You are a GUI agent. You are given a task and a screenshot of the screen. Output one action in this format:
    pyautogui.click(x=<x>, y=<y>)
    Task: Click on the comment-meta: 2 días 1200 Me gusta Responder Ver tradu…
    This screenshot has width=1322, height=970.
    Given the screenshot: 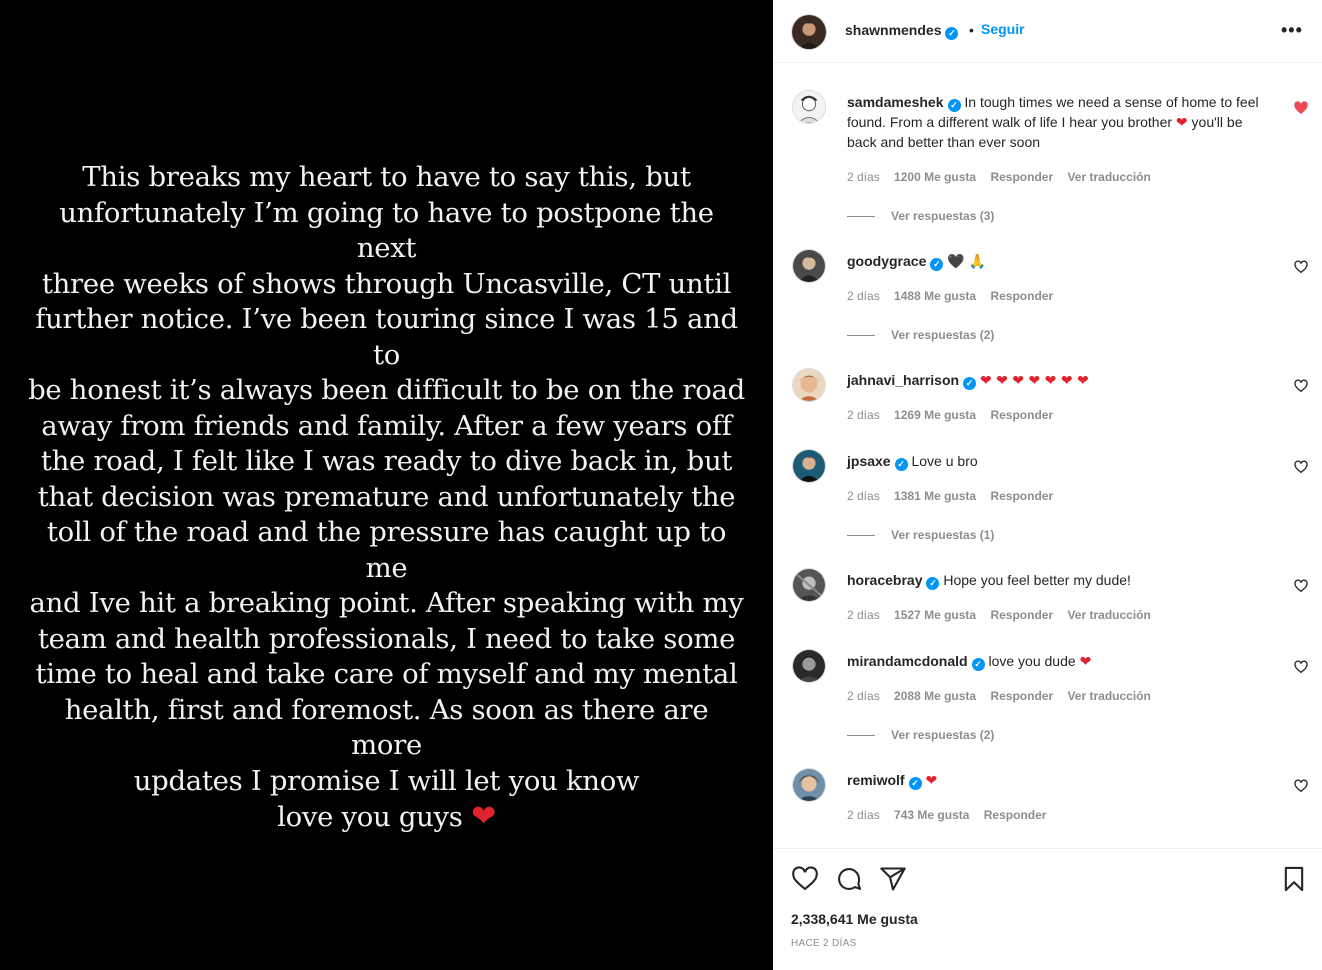 What is the action you would take?
    pyautogui.click(x=1004, y=177)
    